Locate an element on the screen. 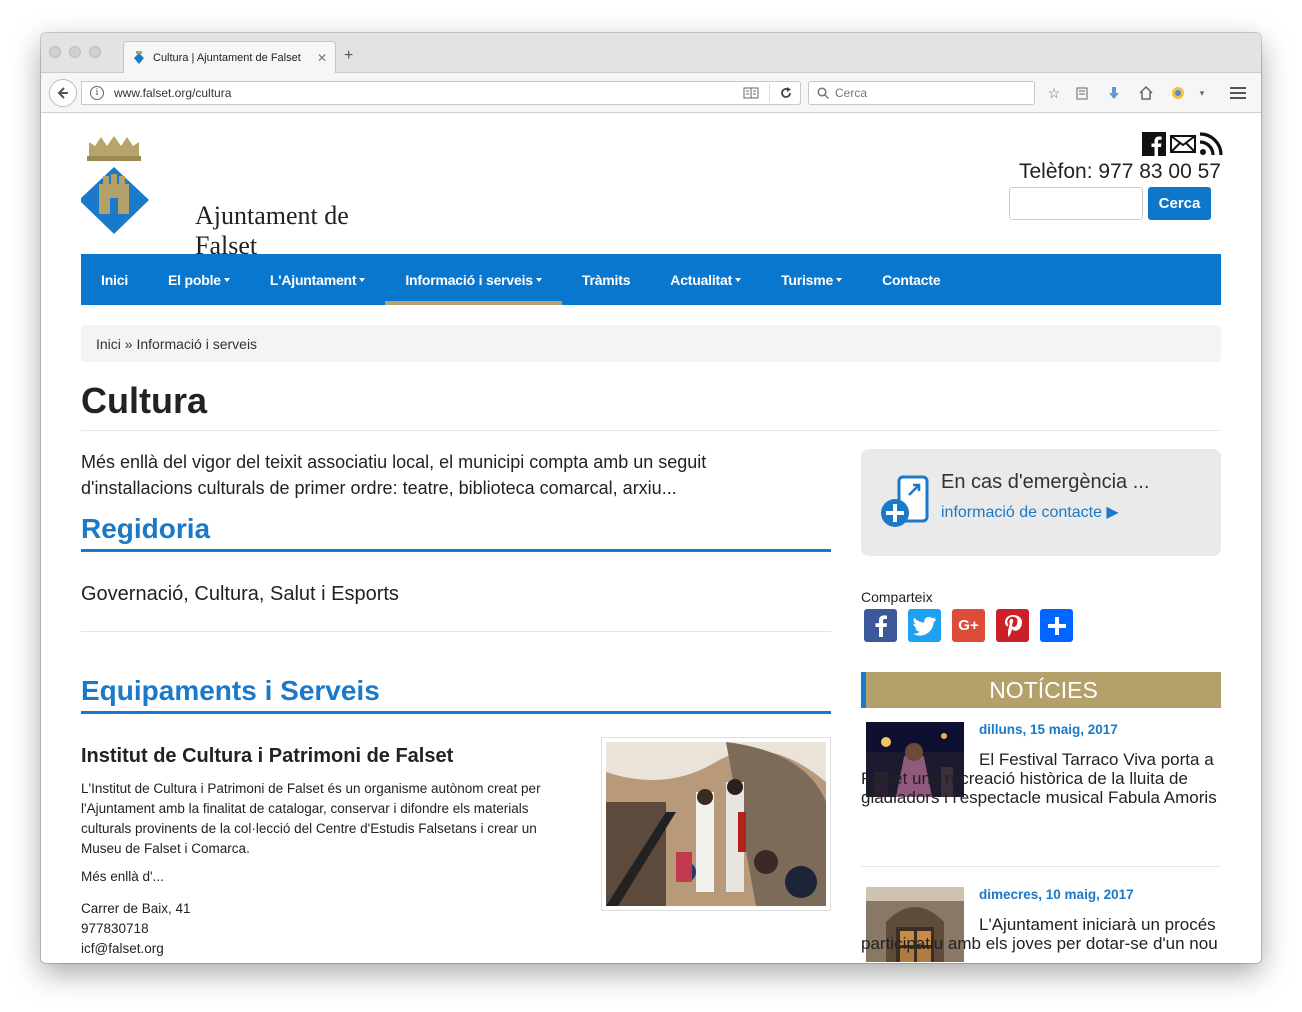 Image resolution: width=1302 pixels, height=1012 pixels. nav-item-label: Tràmits is located at coordinates (606, 279).